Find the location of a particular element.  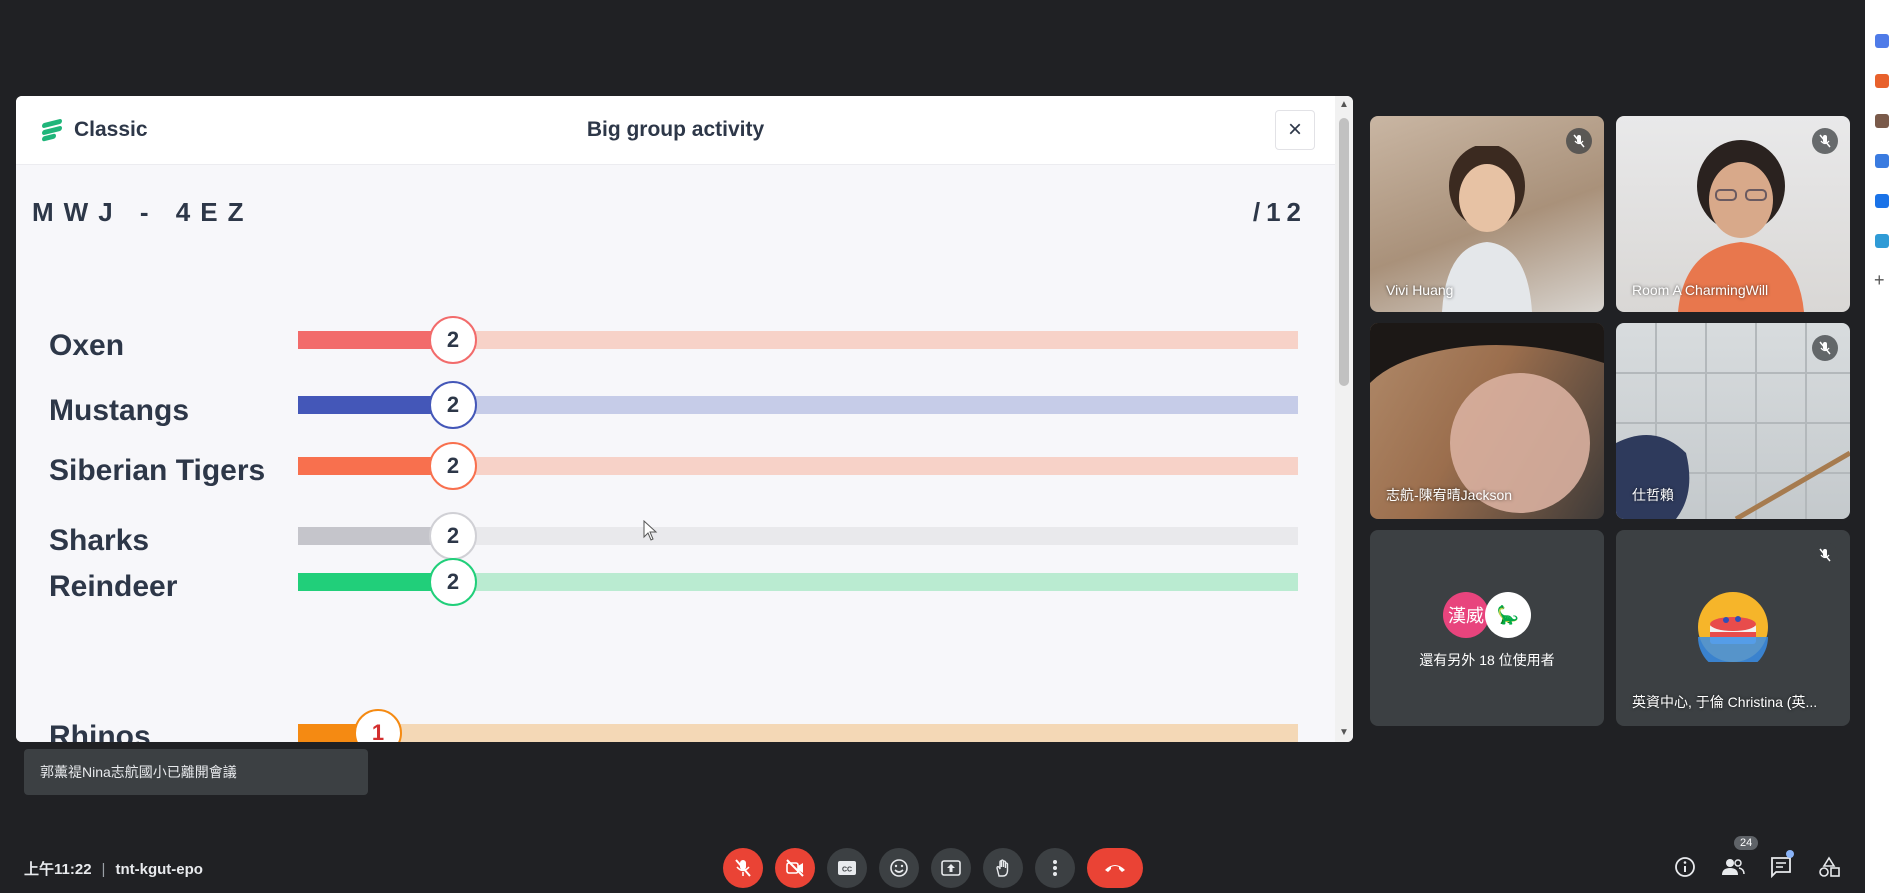

team-name: Reindeer is located at coordinates (113, 586).